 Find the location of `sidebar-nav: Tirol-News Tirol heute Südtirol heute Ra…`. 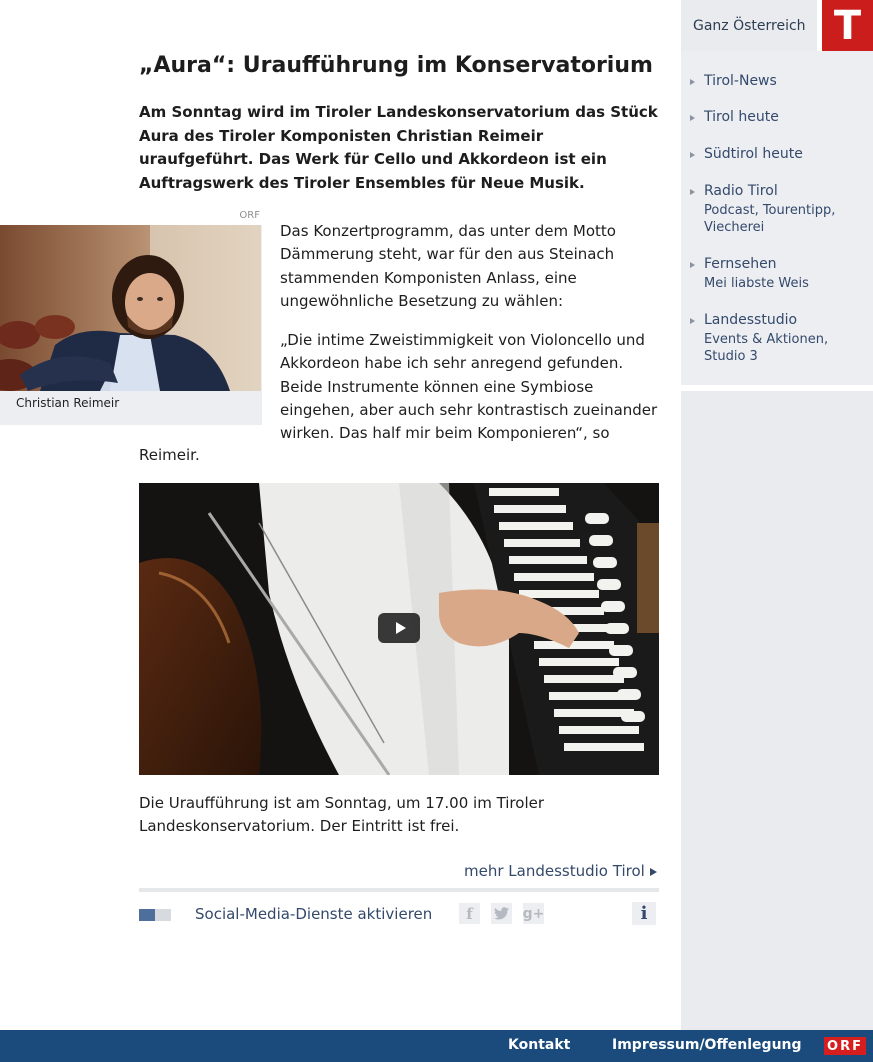

sidebar-nav: Tirol-News Tirol heute Südtirol heute Ra… is located at coordinates (777, 218).